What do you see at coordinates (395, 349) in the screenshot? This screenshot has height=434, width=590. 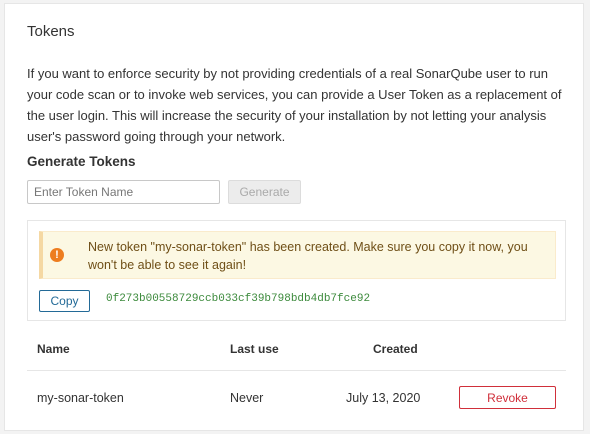 I see `column-header-created: Created` at bounding box center [395, 349].